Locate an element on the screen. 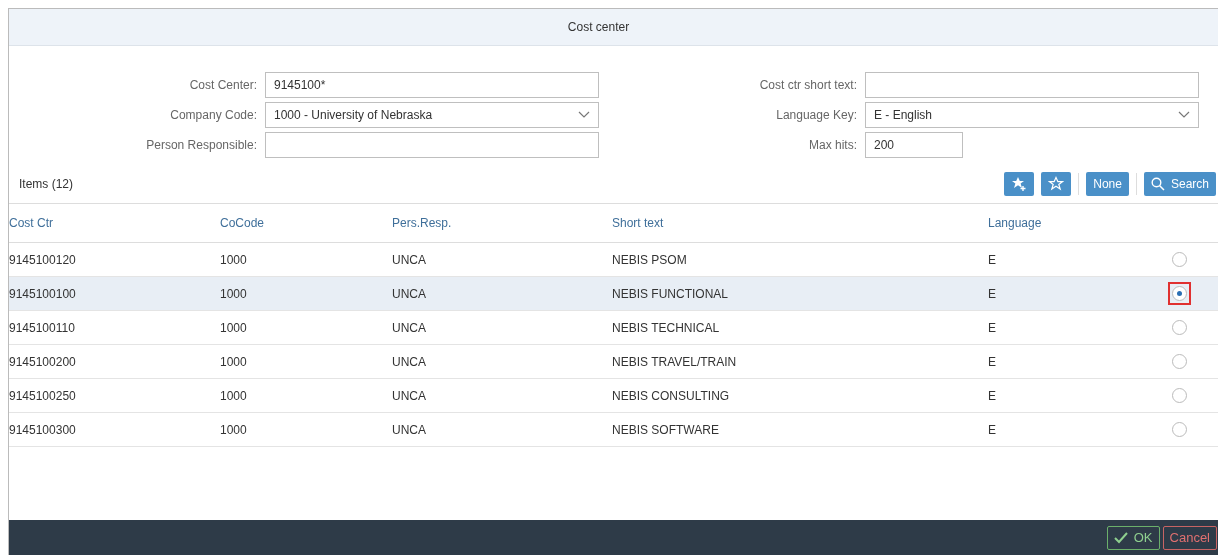  table-cell: 9145100250 is located at coordinates (42, 395).